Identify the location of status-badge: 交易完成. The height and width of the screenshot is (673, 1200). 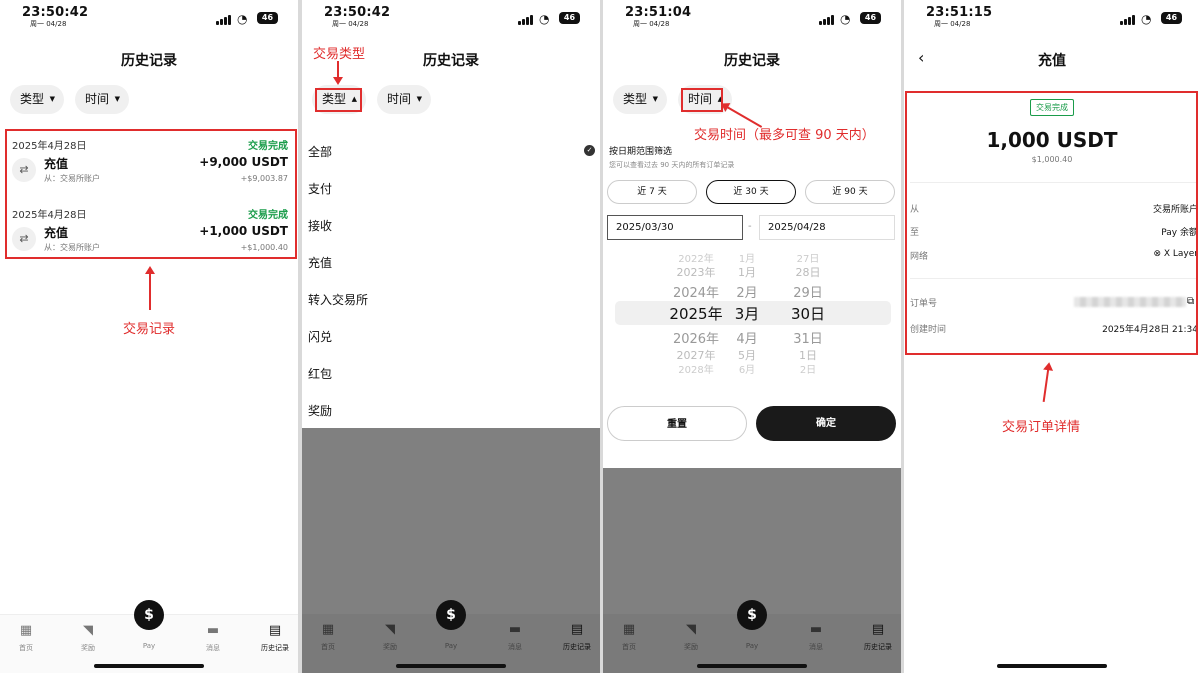
(1052, 107).